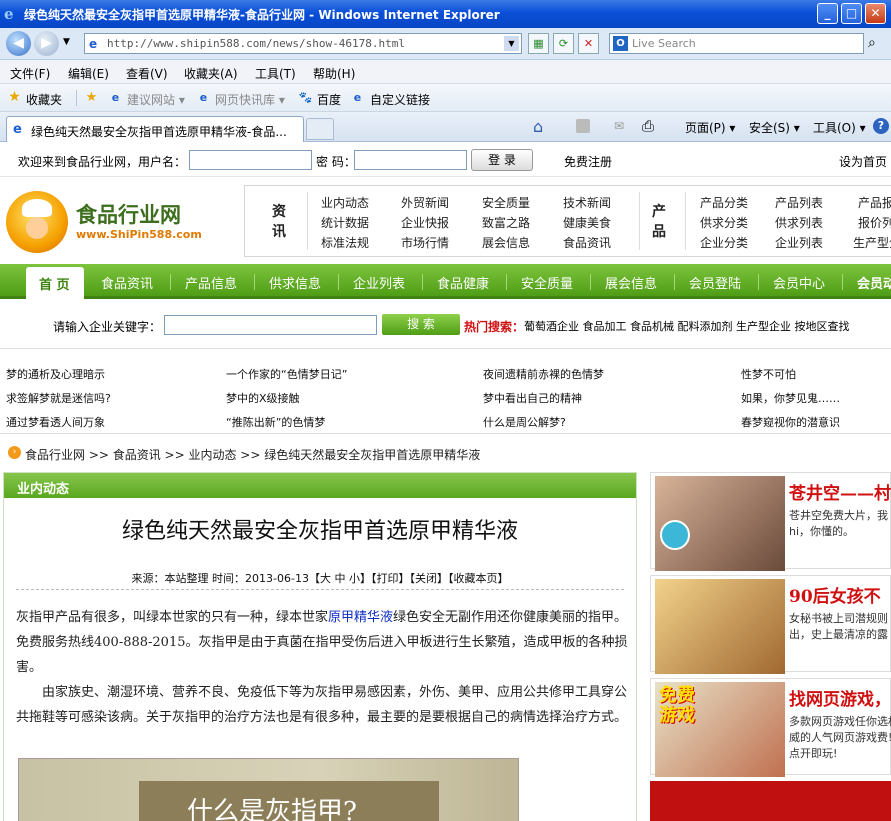 The image size is (891, 821). What do you see at coordinates (587, 222) in the screenshot?
I see `nav-link: 健康美食` at bounding box center [587, 222].